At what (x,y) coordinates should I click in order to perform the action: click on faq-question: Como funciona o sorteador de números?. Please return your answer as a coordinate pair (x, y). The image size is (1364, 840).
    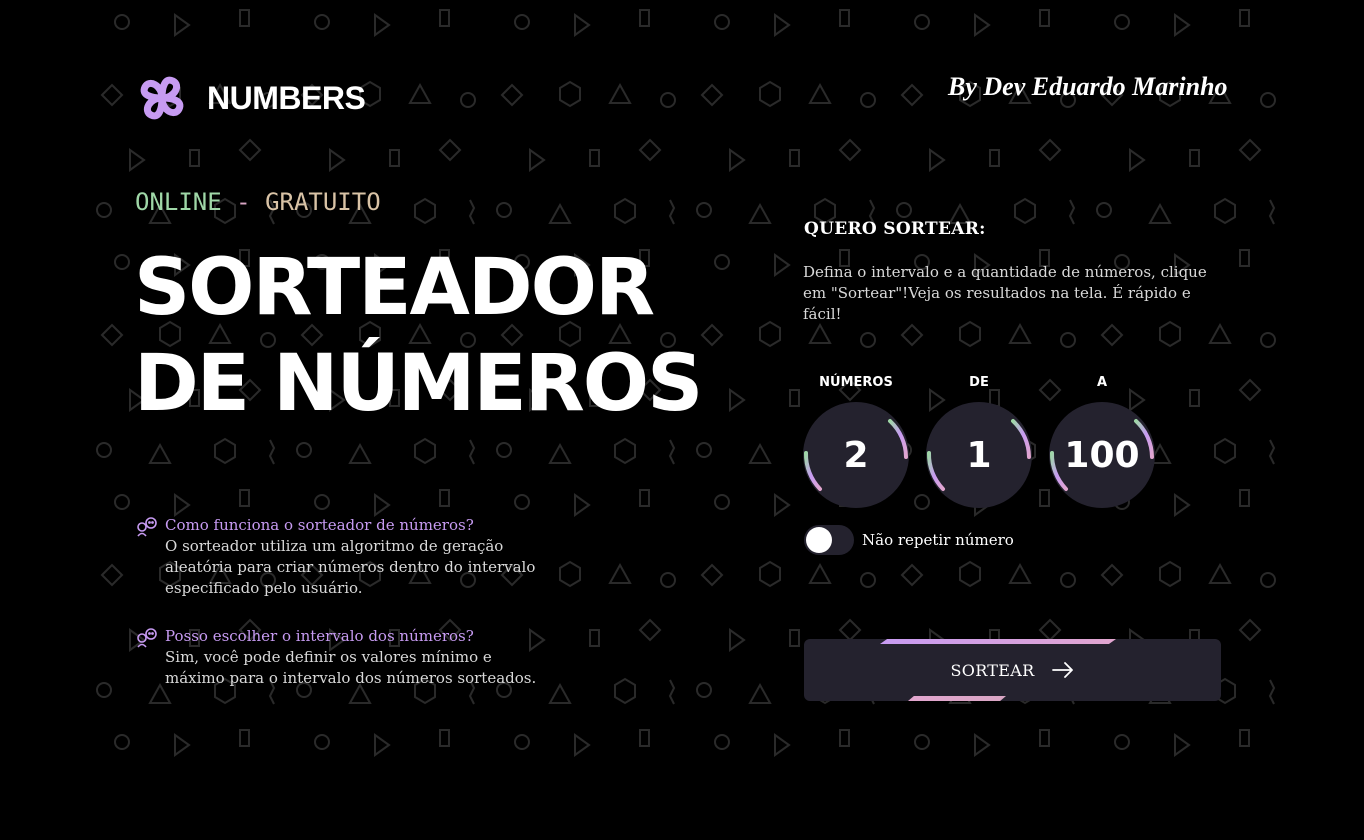
    Looking at the image, I should click on (319, 525).